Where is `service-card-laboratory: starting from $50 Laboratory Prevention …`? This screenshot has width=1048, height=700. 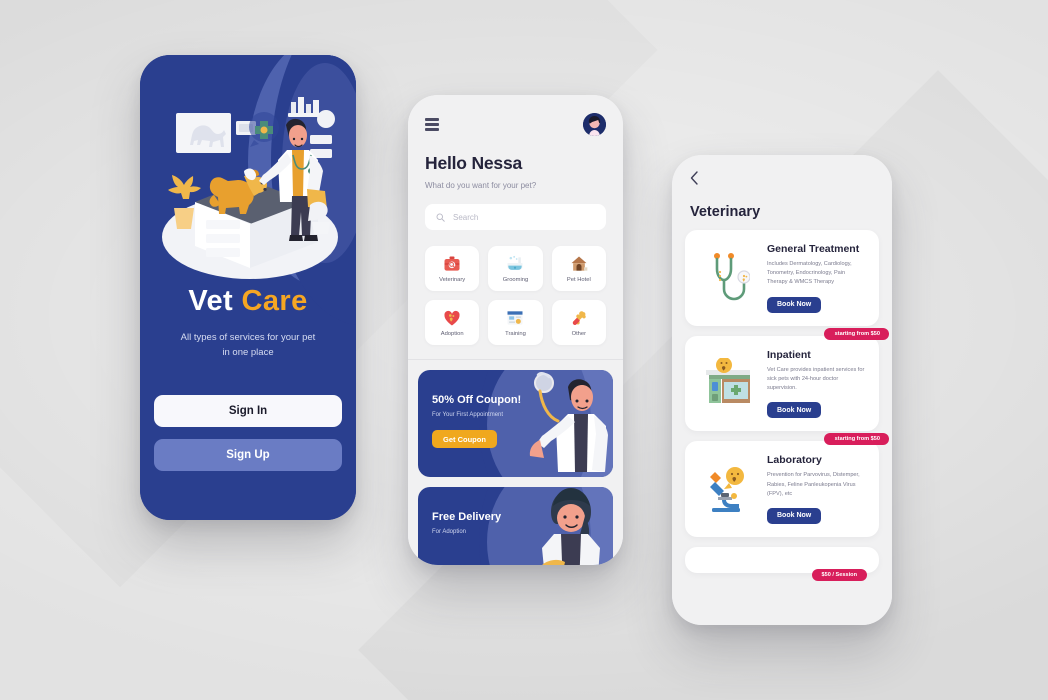
service-card-laboratory: starting from $50 Laboratory Prevention … is located at coordinates (787, 485).